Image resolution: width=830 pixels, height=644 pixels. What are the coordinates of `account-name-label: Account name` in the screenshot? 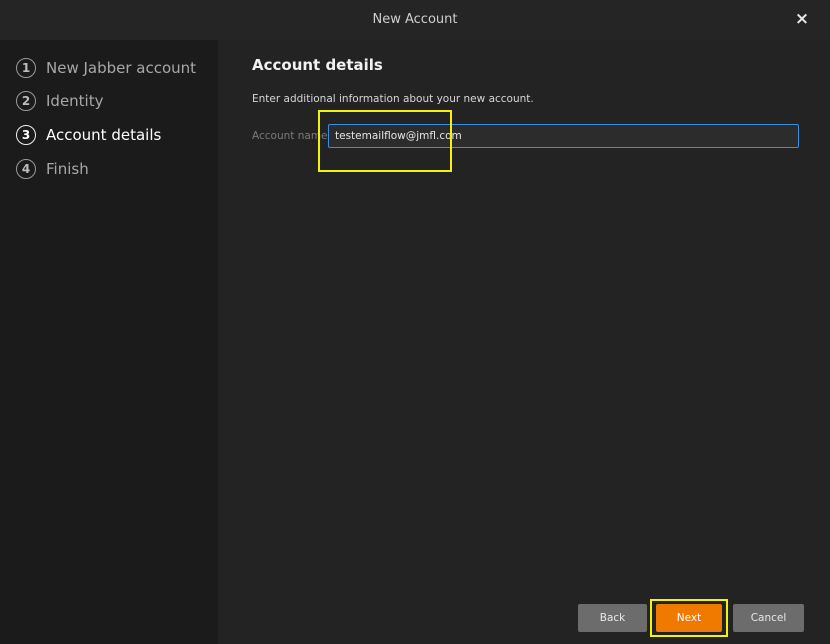 It's located at (290, 136).